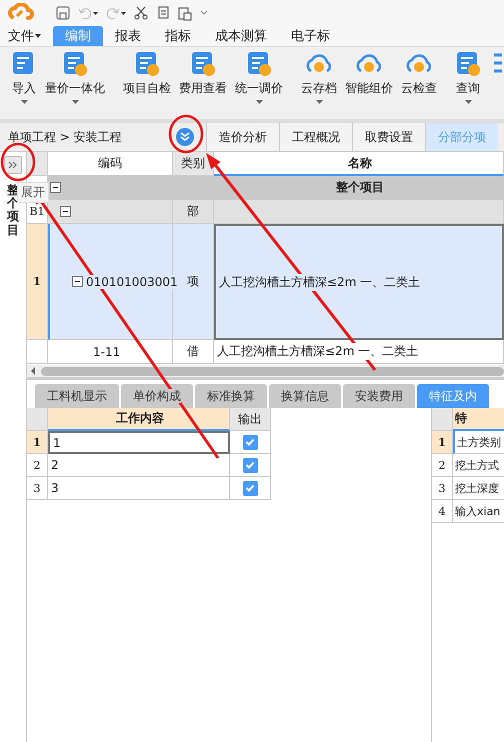 This screenshot has height=742, width=504. Describe the element at coordinates (259, 85) in the screenshot. I see `ribbon-button: 统一调价` at that location.